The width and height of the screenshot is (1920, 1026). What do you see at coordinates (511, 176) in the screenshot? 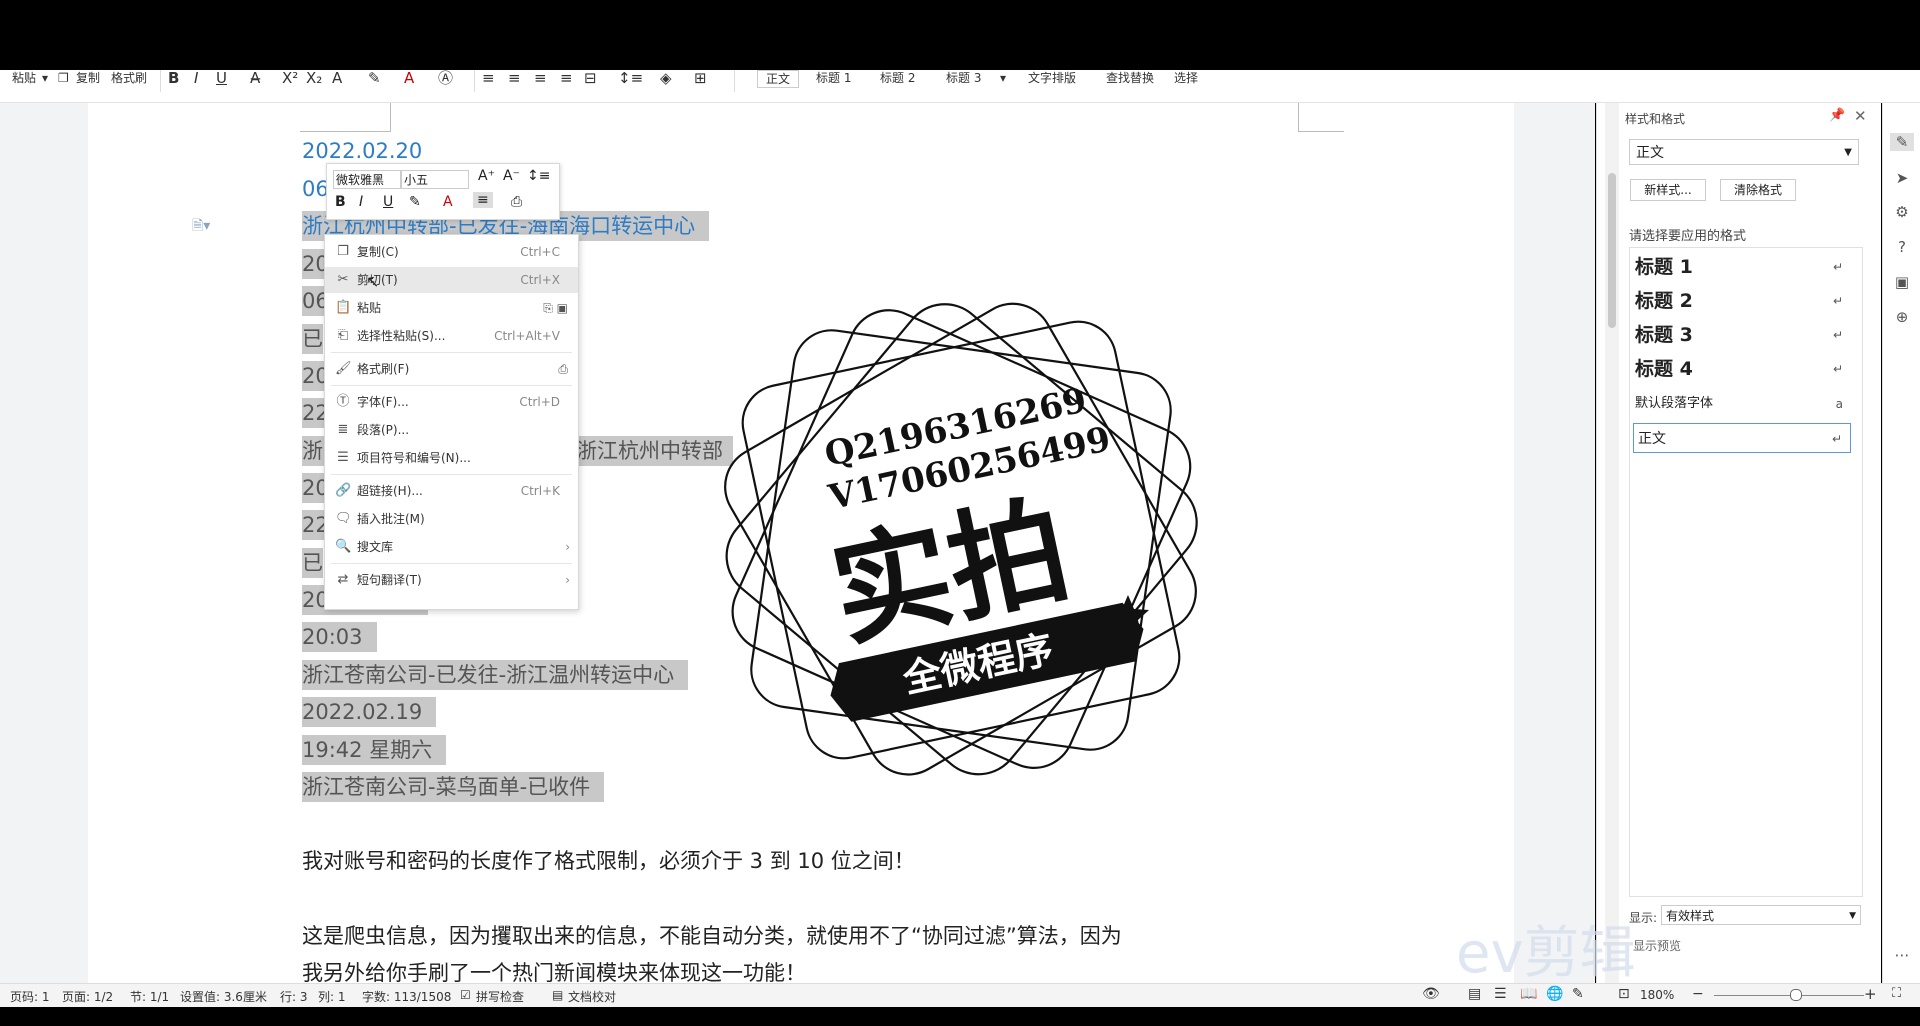
I see `shrink-font-icon: A⁻` at bounding box center [511, 176].